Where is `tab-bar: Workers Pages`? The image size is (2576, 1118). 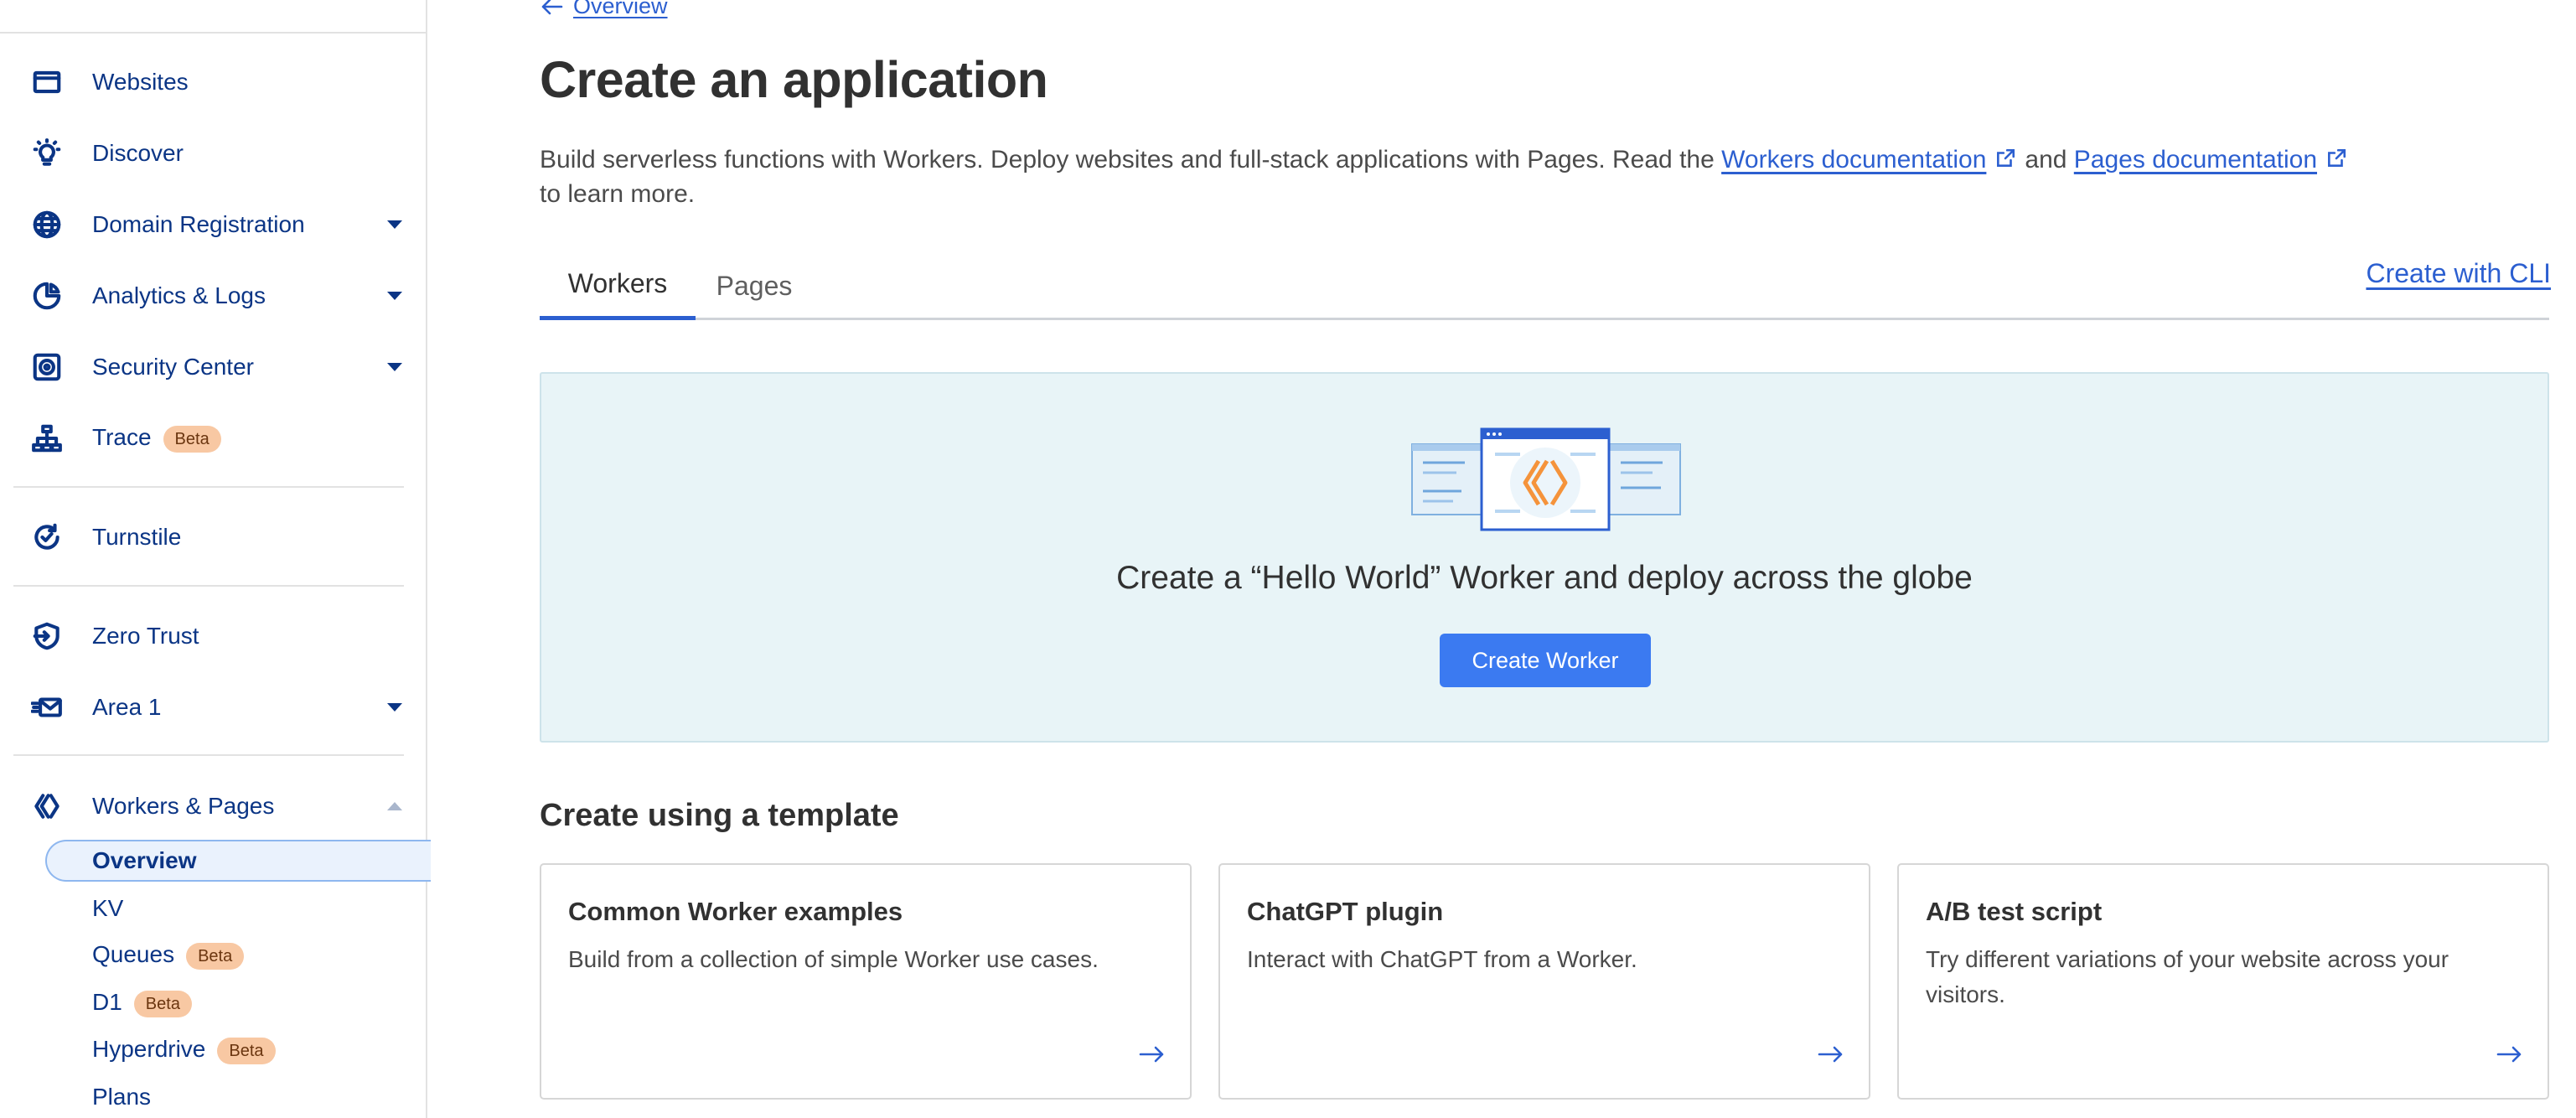 tab-bar: Workers Pages is located at coordinates (1544, 285).